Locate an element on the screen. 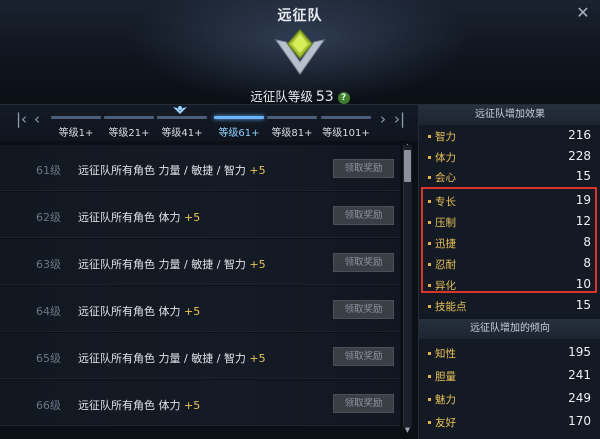  emblem-icon is located at coordinates (300, 51).